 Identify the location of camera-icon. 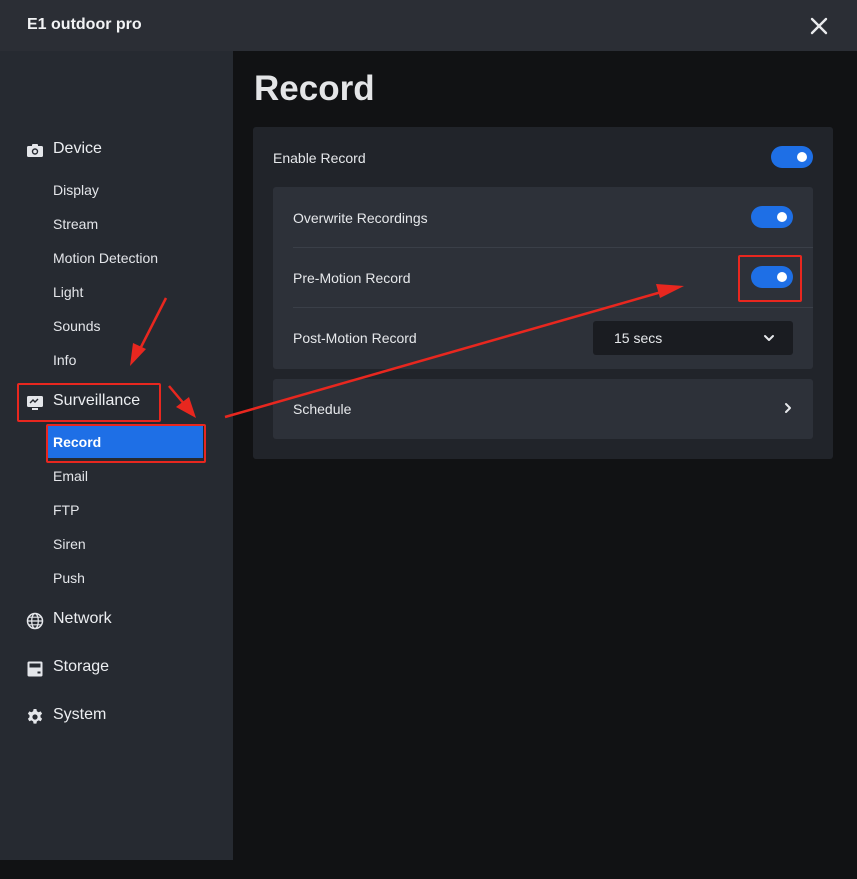
(35, 150).